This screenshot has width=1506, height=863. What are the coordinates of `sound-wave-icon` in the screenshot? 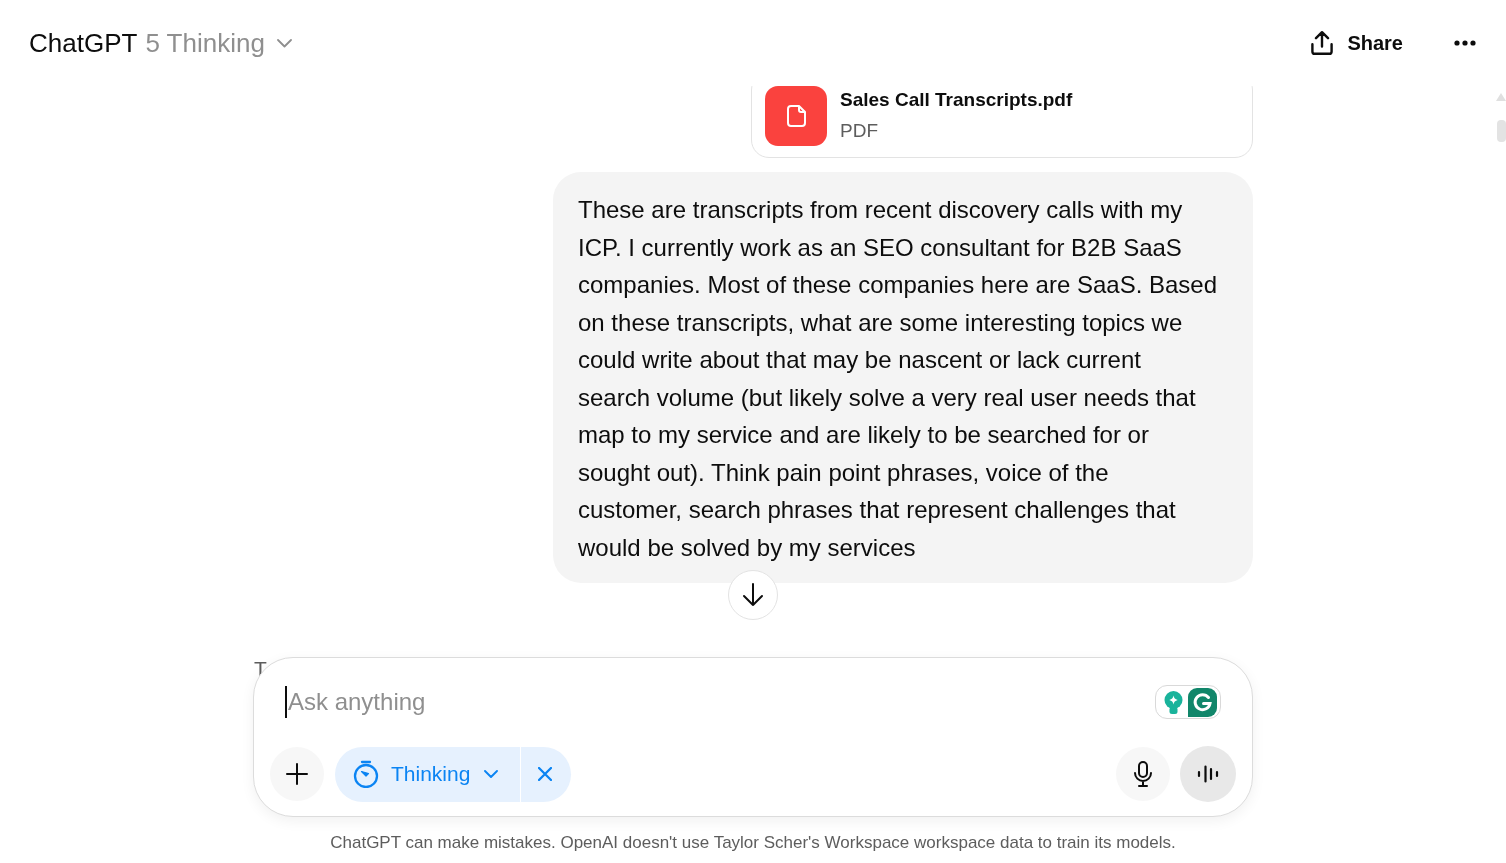 It's located at (1208, 774).